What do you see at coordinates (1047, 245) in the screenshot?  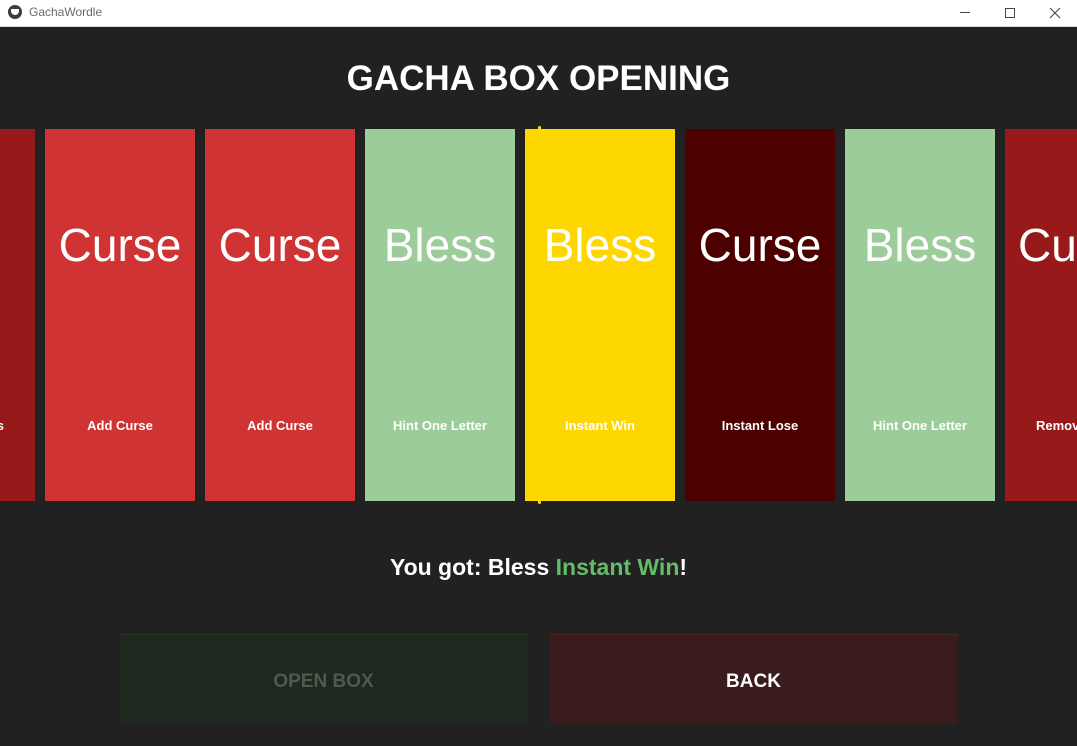 I see `card-type-label: Cu` at bounding box center [1047, 245].